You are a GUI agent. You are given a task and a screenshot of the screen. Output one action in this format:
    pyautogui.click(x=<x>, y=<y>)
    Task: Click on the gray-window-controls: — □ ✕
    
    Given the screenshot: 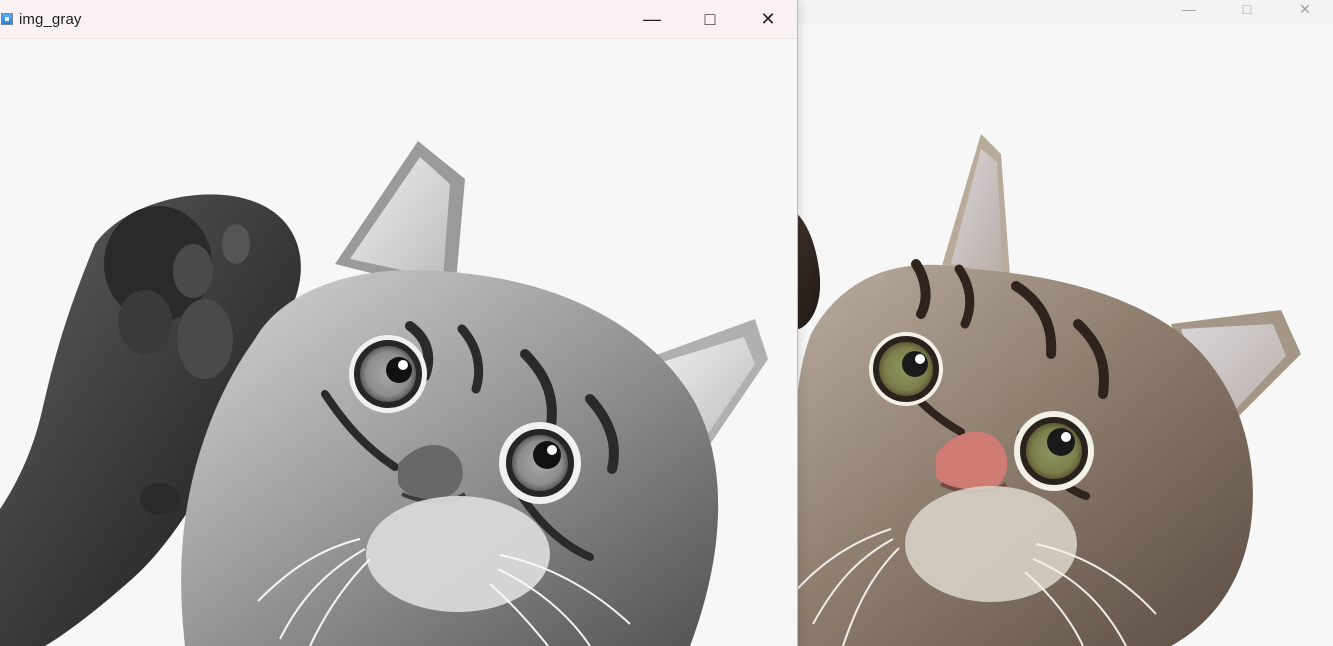 What is the action you would take?
    pyautogui.click(x=710, y=19)
    